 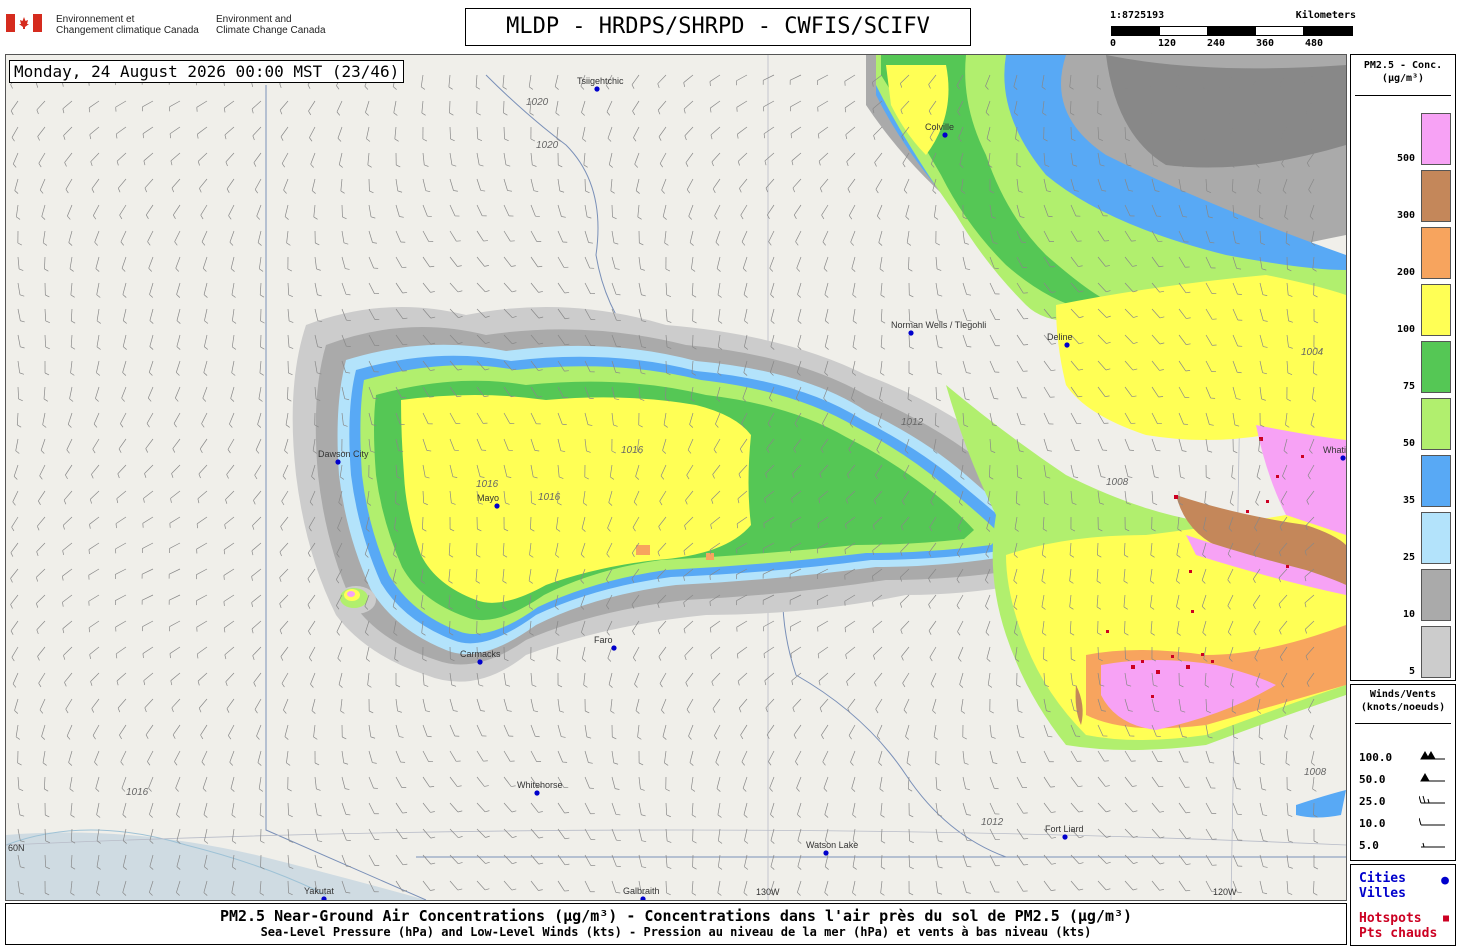 What do you see at coordinates (1064, 829) in the screenshot?
I see `city-label: Fort Liard` at bounding box center [1064, 829].